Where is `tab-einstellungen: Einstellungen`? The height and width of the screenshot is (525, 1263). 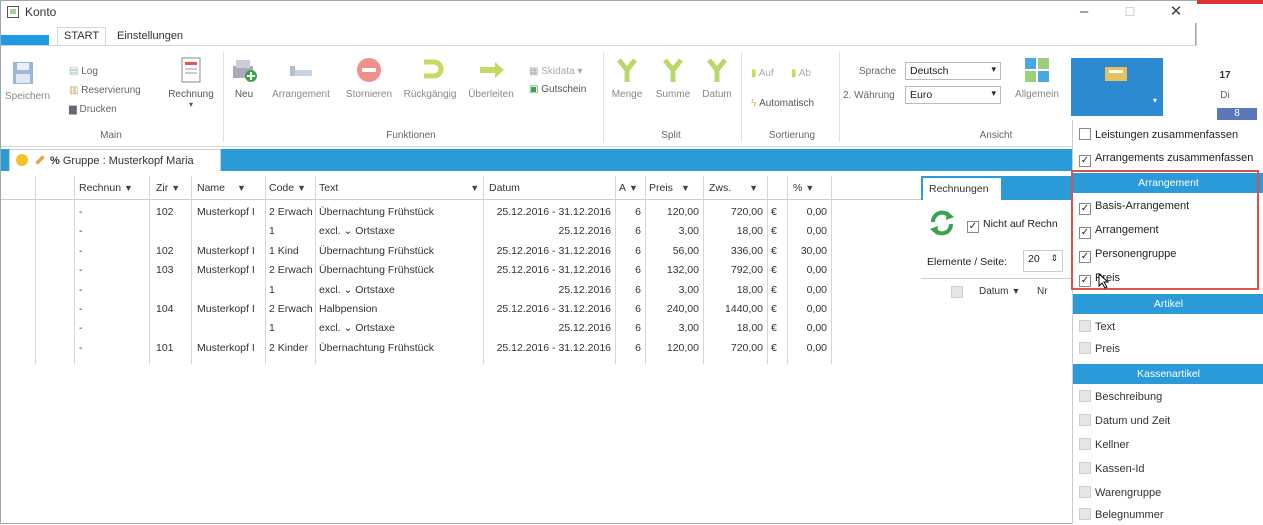 tab-einstellungen: Einstellungen is located at coordinates (150, 36).